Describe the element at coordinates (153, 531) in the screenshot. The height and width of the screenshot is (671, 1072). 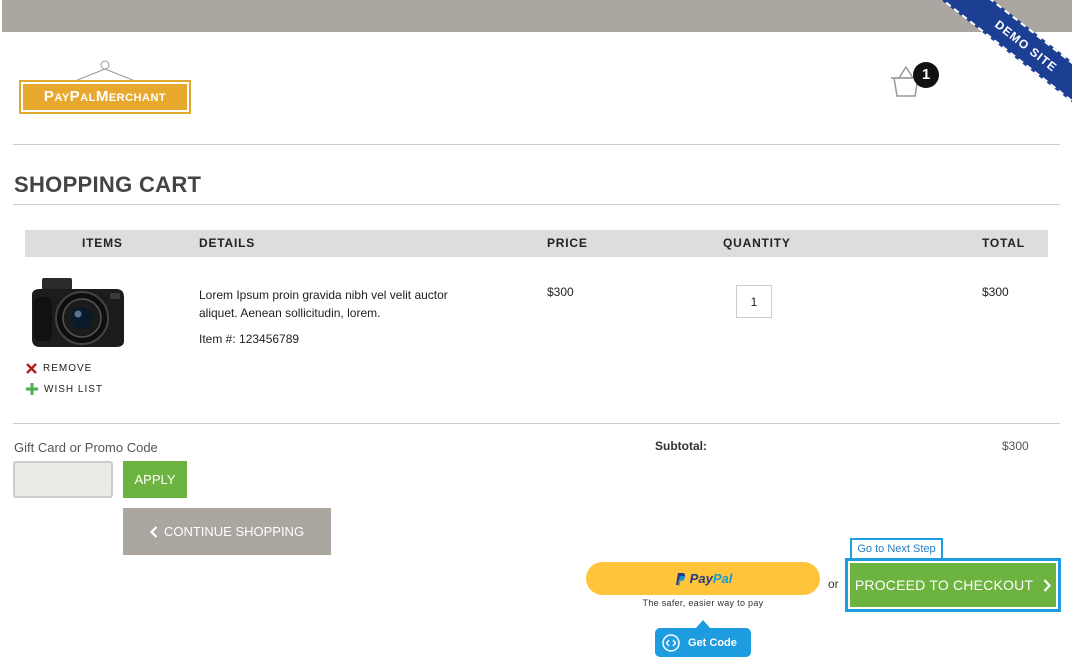
I see `chevron-left-icon` at that location.